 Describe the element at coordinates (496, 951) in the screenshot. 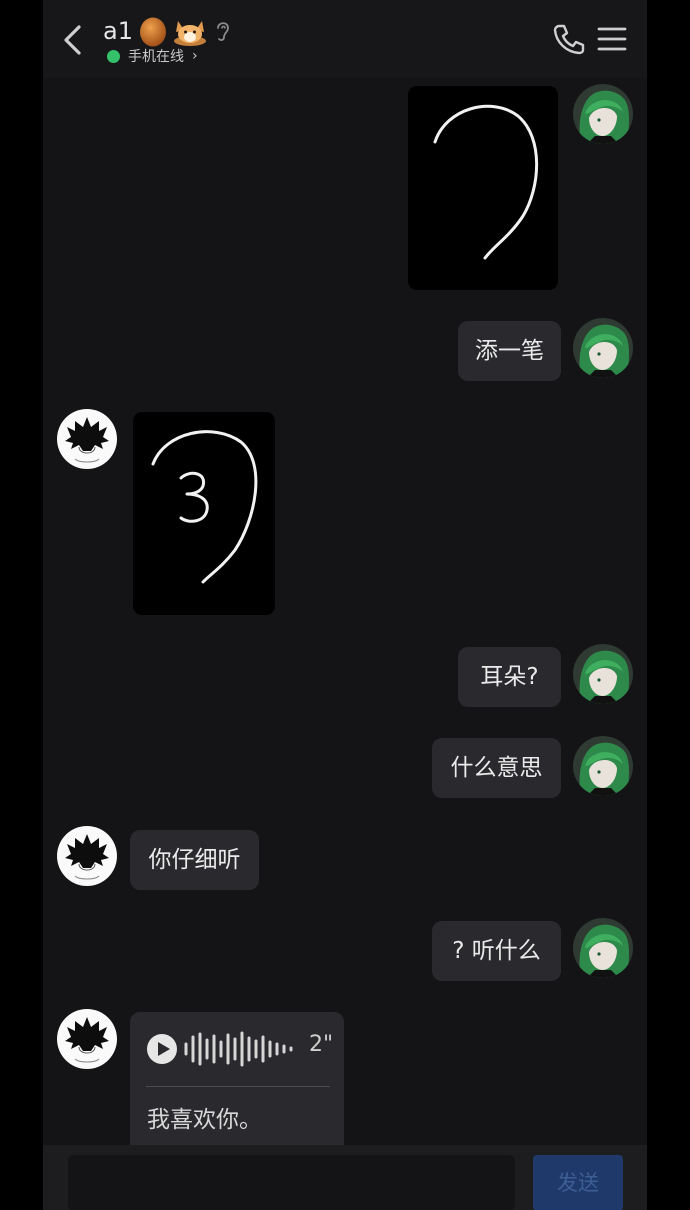

I see `message-bubble: ? 听什么` at that location.